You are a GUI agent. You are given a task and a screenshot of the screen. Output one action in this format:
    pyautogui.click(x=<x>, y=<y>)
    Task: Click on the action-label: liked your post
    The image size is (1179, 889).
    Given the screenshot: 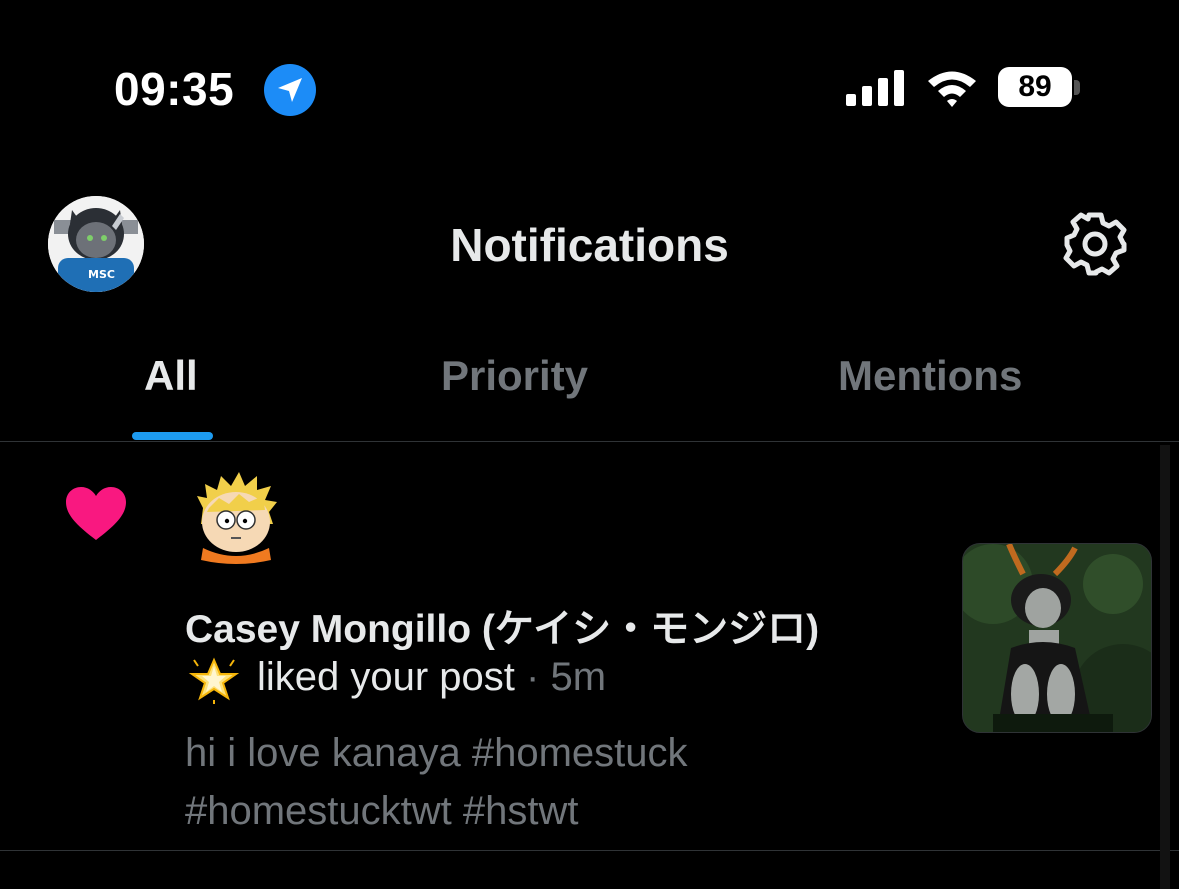 What is the action you would take?
    pyautogui.click(x=386, y=677)
    